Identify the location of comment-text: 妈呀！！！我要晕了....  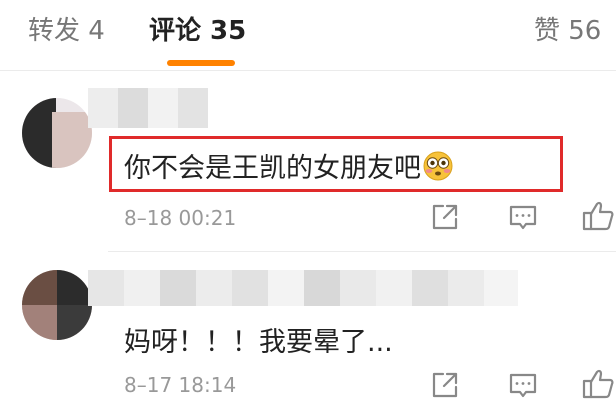
(258, 342).